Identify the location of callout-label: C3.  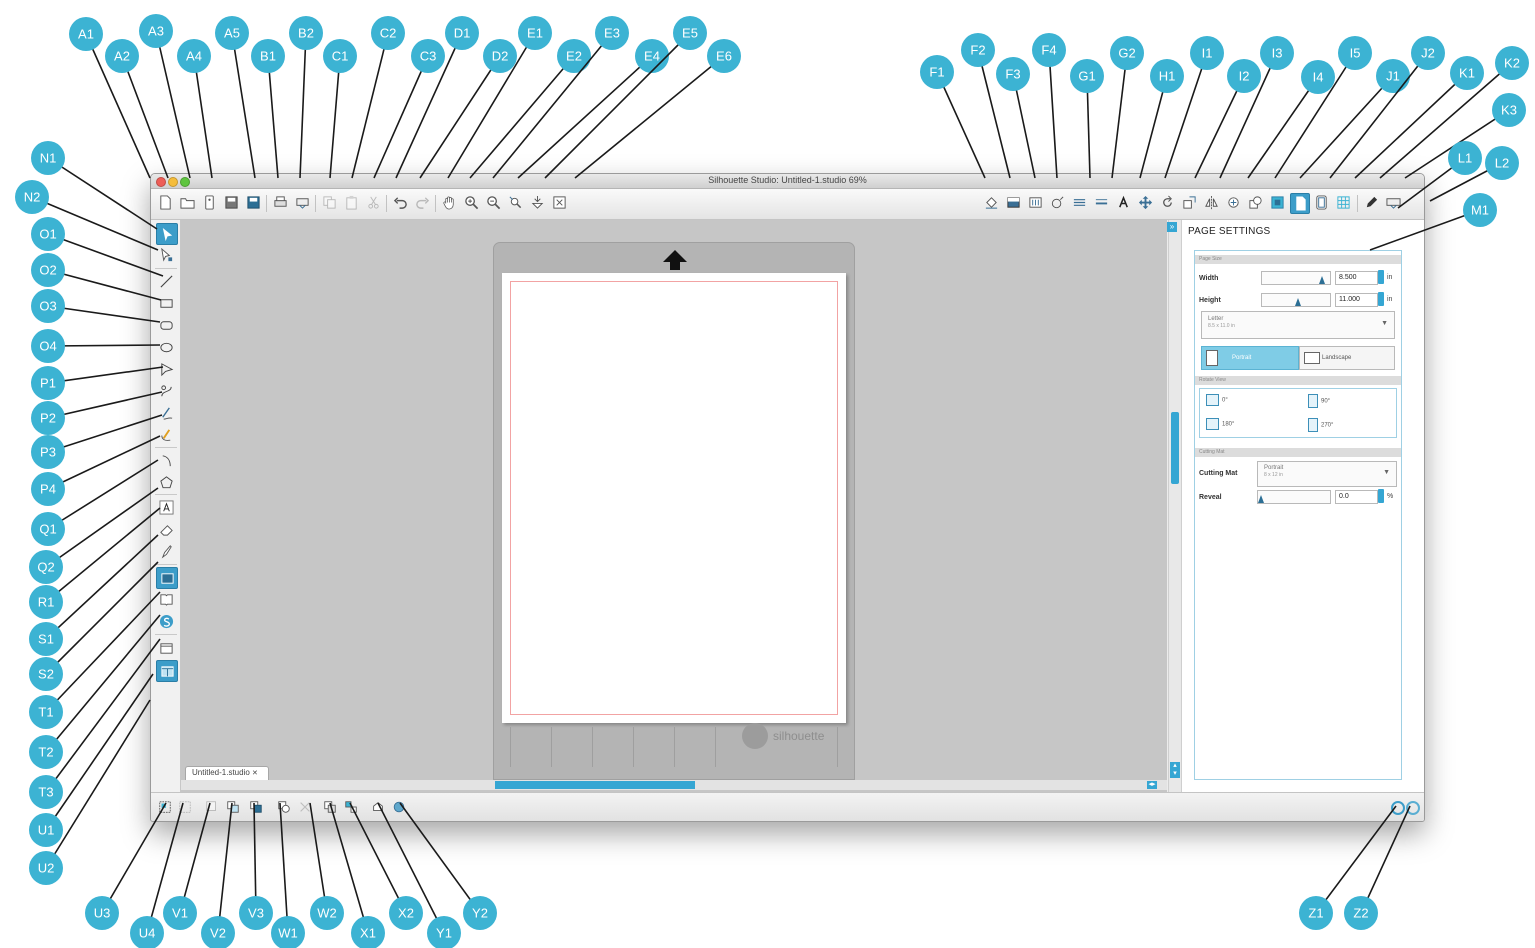
(428, 56).